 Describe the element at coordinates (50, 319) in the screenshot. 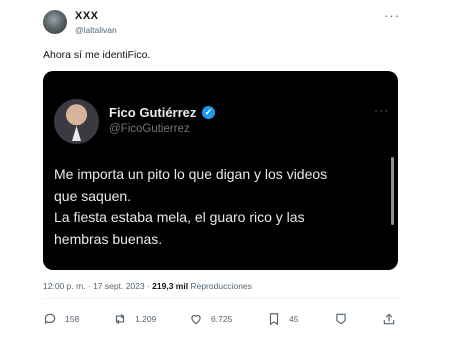

I see `reply-icon` at that location.